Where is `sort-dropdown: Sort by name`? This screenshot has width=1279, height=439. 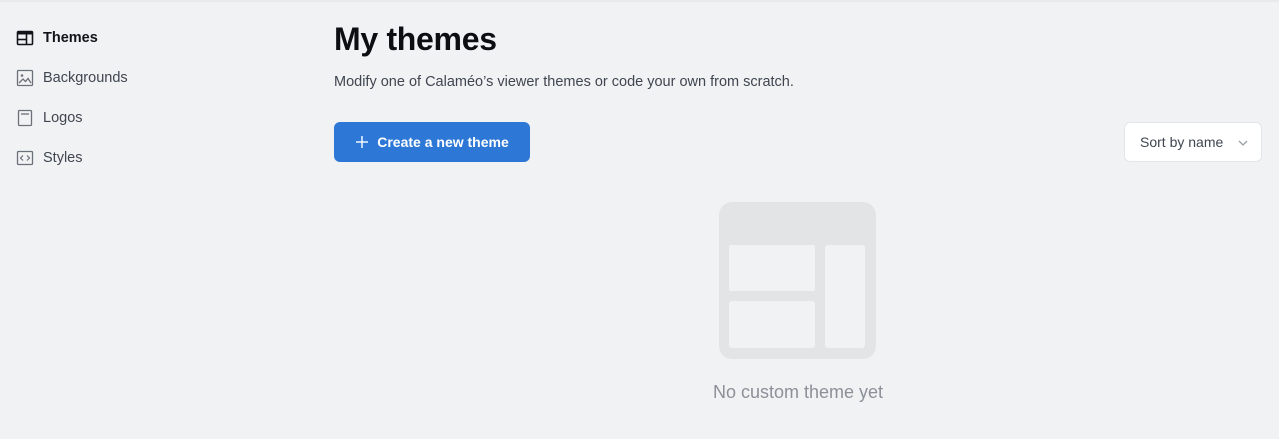
sort-dropdown: Sort by name is located at coordinates (1193, 142).